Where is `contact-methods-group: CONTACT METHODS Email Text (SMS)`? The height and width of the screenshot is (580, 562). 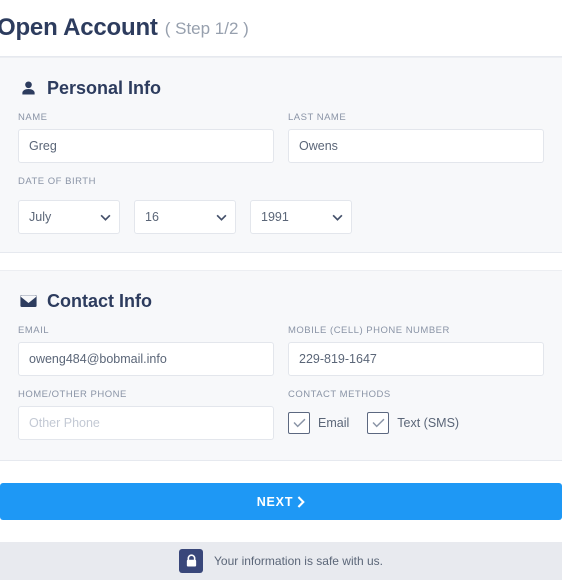 contact-methods-group: CONTACT METHODS Email Text (SMS) is located at coordinates (416, 414).